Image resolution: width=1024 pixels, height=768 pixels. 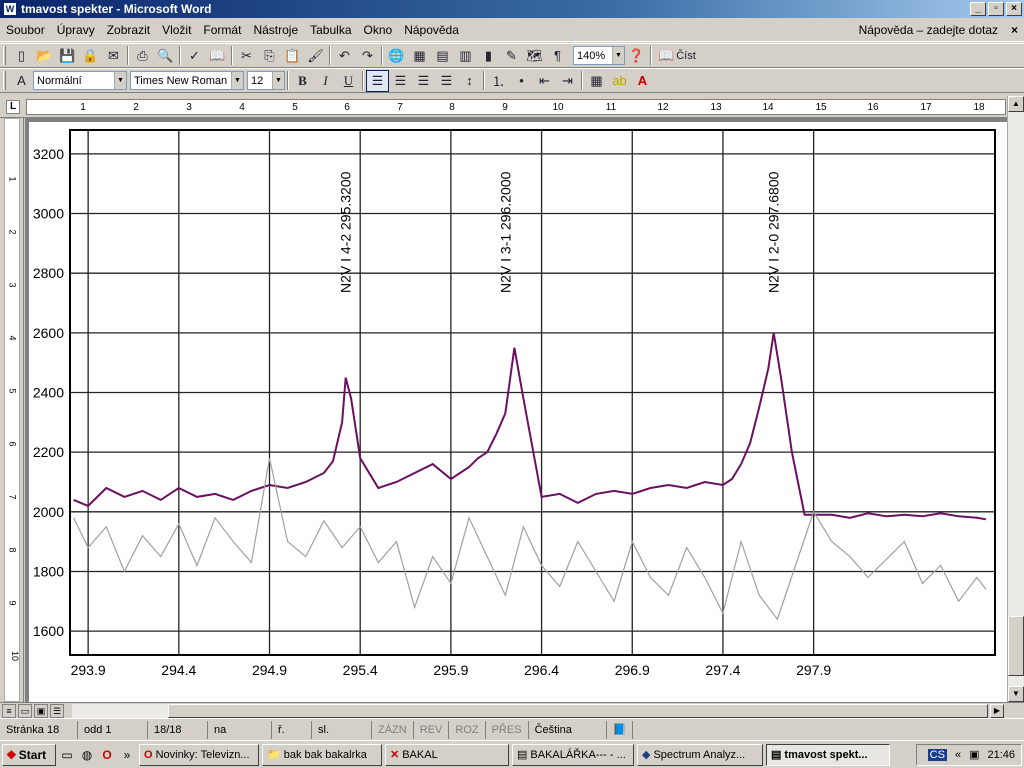 What do you see at coordinates (467, 729) in the screenshot?
I see `status-ext: ROZ` at bounding box center [467, 729].